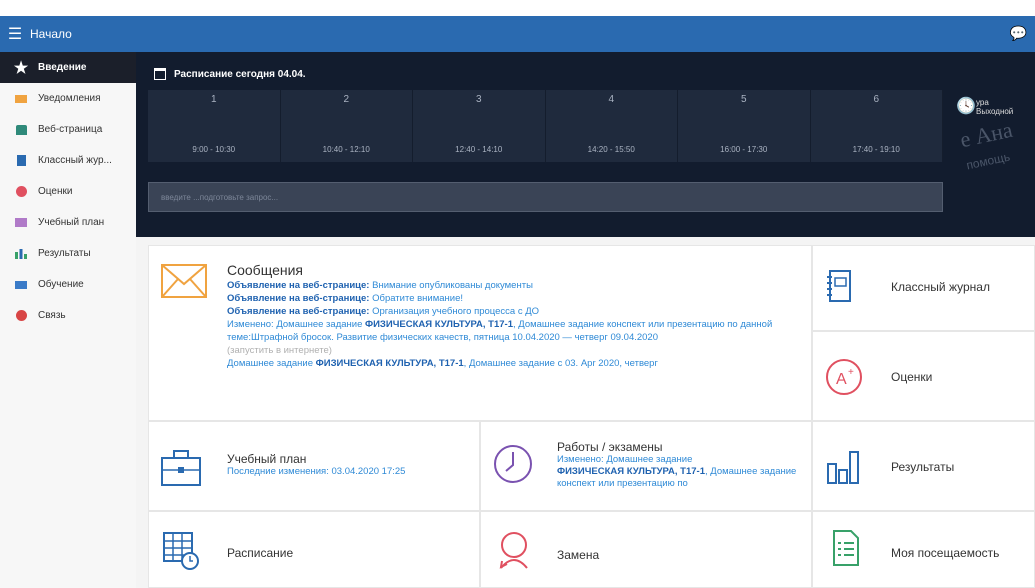 The image size is (1035, 588). Describe the element at coordinates (21, 254) in the screenshot. I see `chart-icon` at that location.